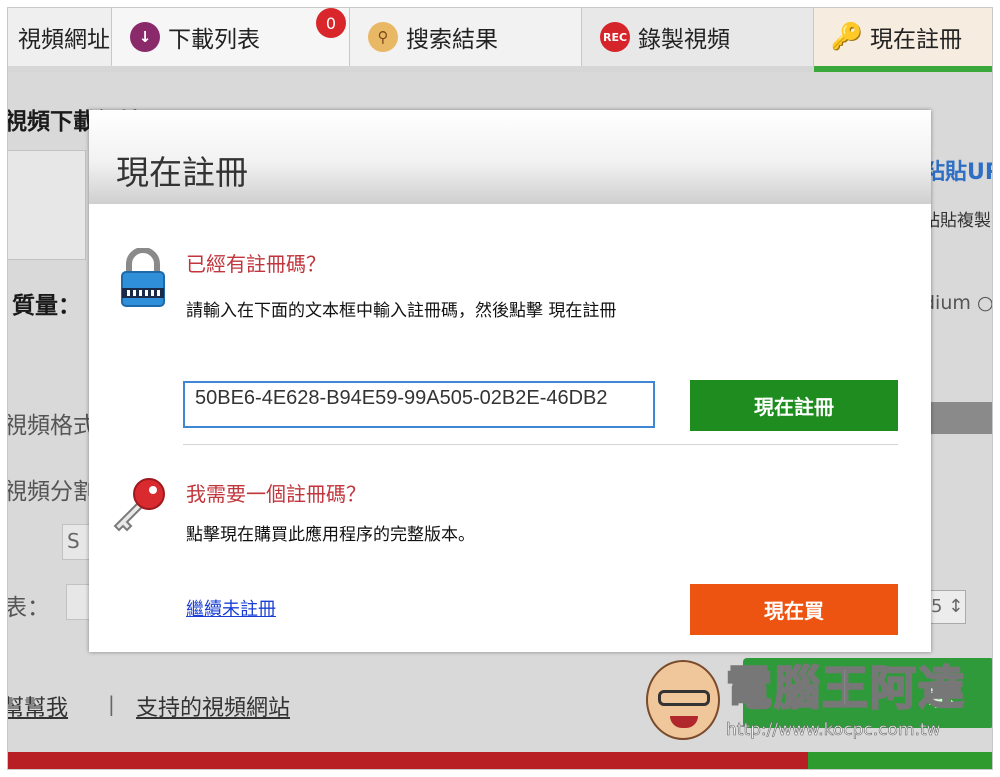 The width and height of the screenshot is (1000, 777). What do you see at coordinates (900, 760) in the screenshot?
I see `bottom-bar-green` at bounding box center [900, 760].